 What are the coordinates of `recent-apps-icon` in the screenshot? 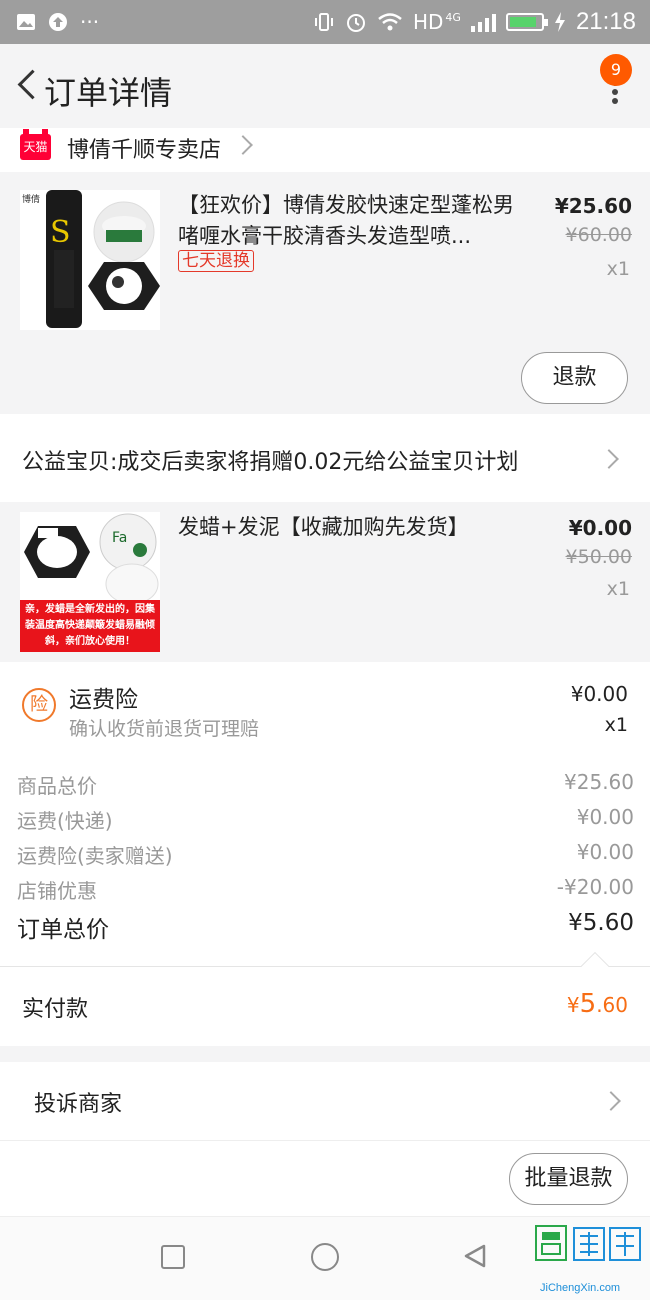 It's located at (173, 1257).